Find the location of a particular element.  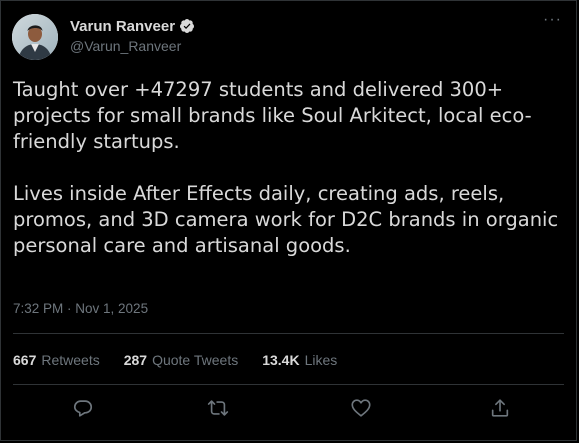

likes-label: Likes is located at coordinates (321, 360).